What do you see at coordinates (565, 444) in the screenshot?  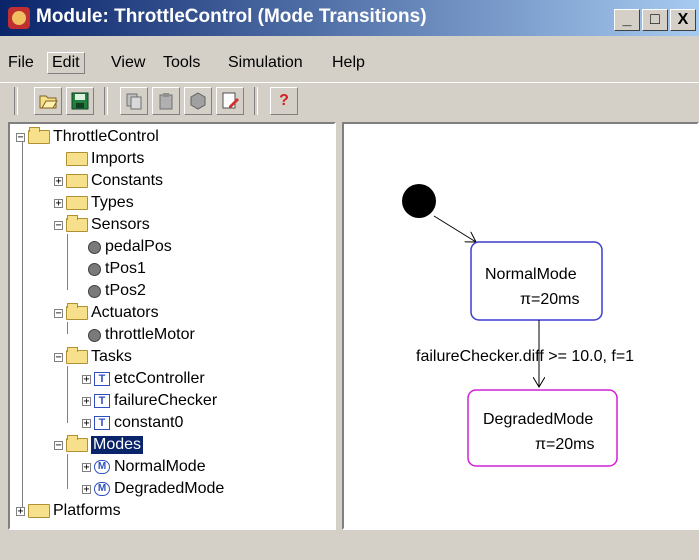 I see `state-period: π=20ms` at bounding box center [565, 444].